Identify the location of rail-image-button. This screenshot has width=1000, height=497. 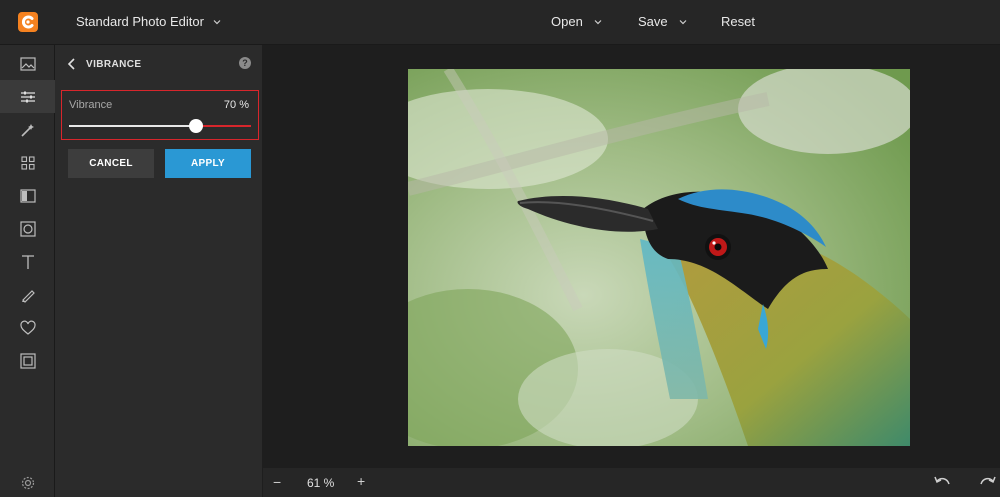
(27, 63).